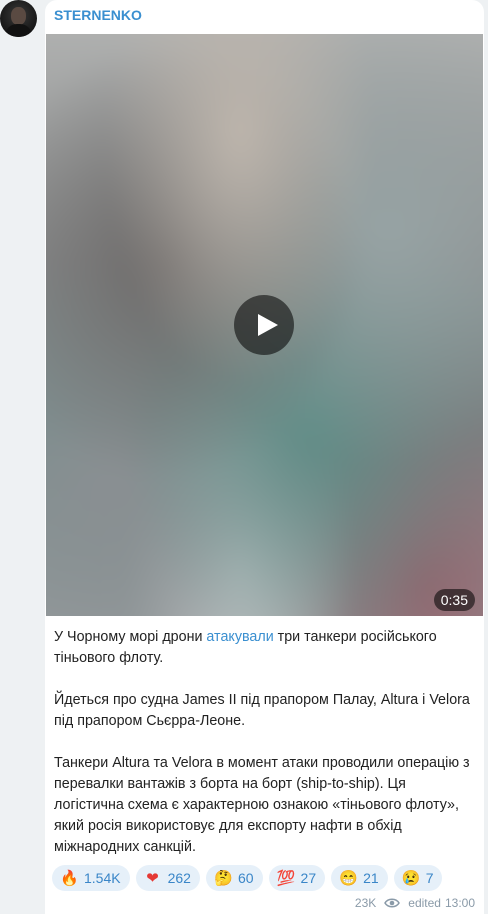 The image size is (488, 914). I want to click on reaction-crying: 😢 7, so click(418, 878).